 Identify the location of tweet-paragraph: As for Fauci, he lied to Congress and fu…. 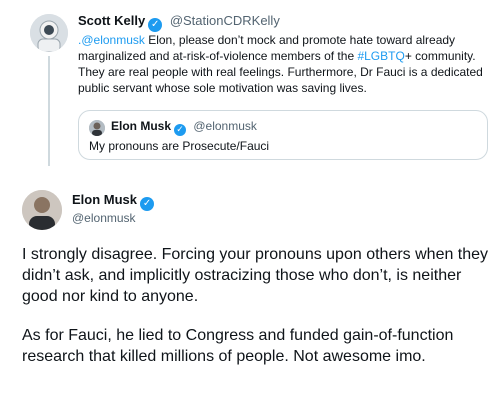
(238, 346).